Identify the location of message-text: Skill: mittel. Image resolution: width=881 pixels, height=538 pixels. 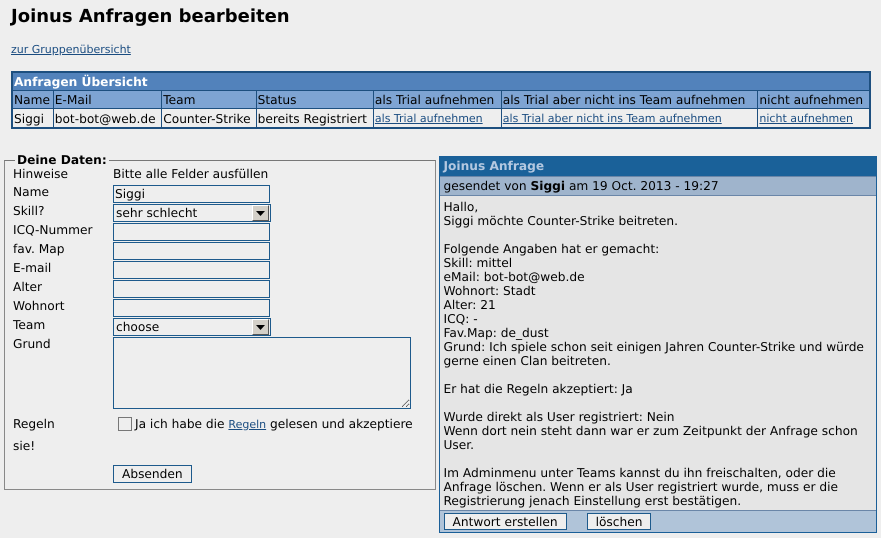
(479, 263).